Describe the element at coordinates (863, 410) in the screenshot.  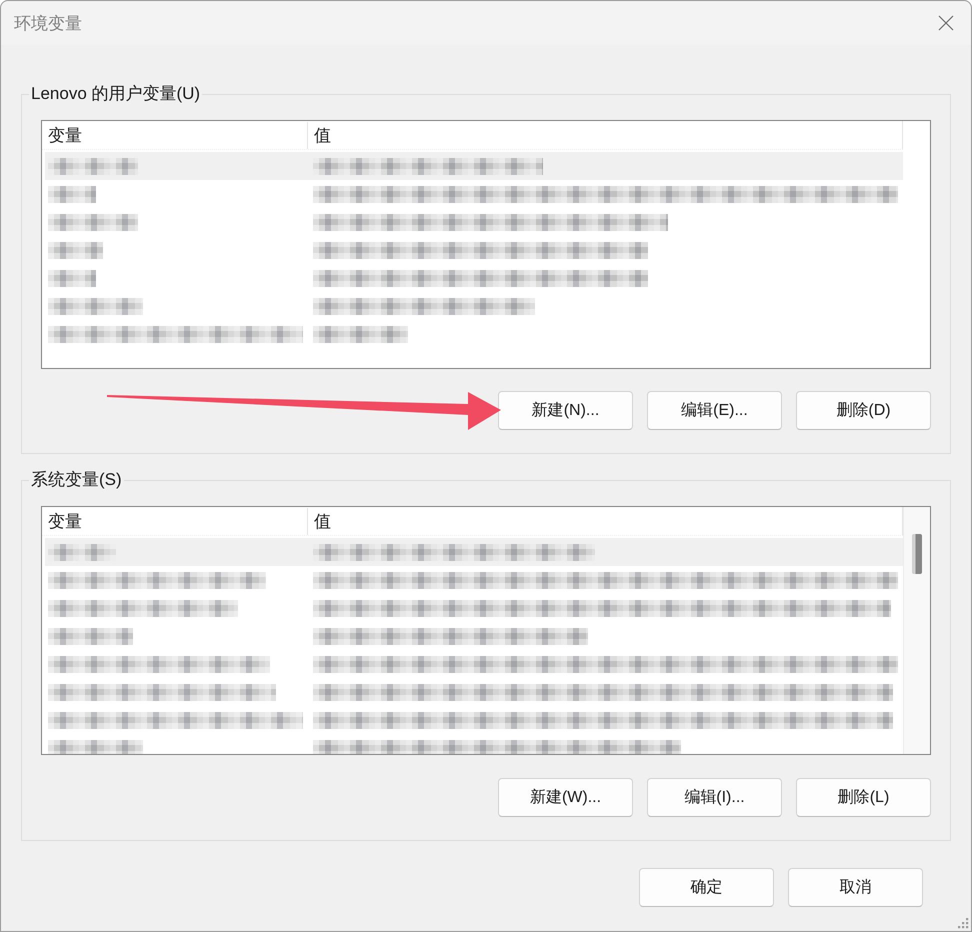
I see `dialog-button: 删除(D)` at that location.